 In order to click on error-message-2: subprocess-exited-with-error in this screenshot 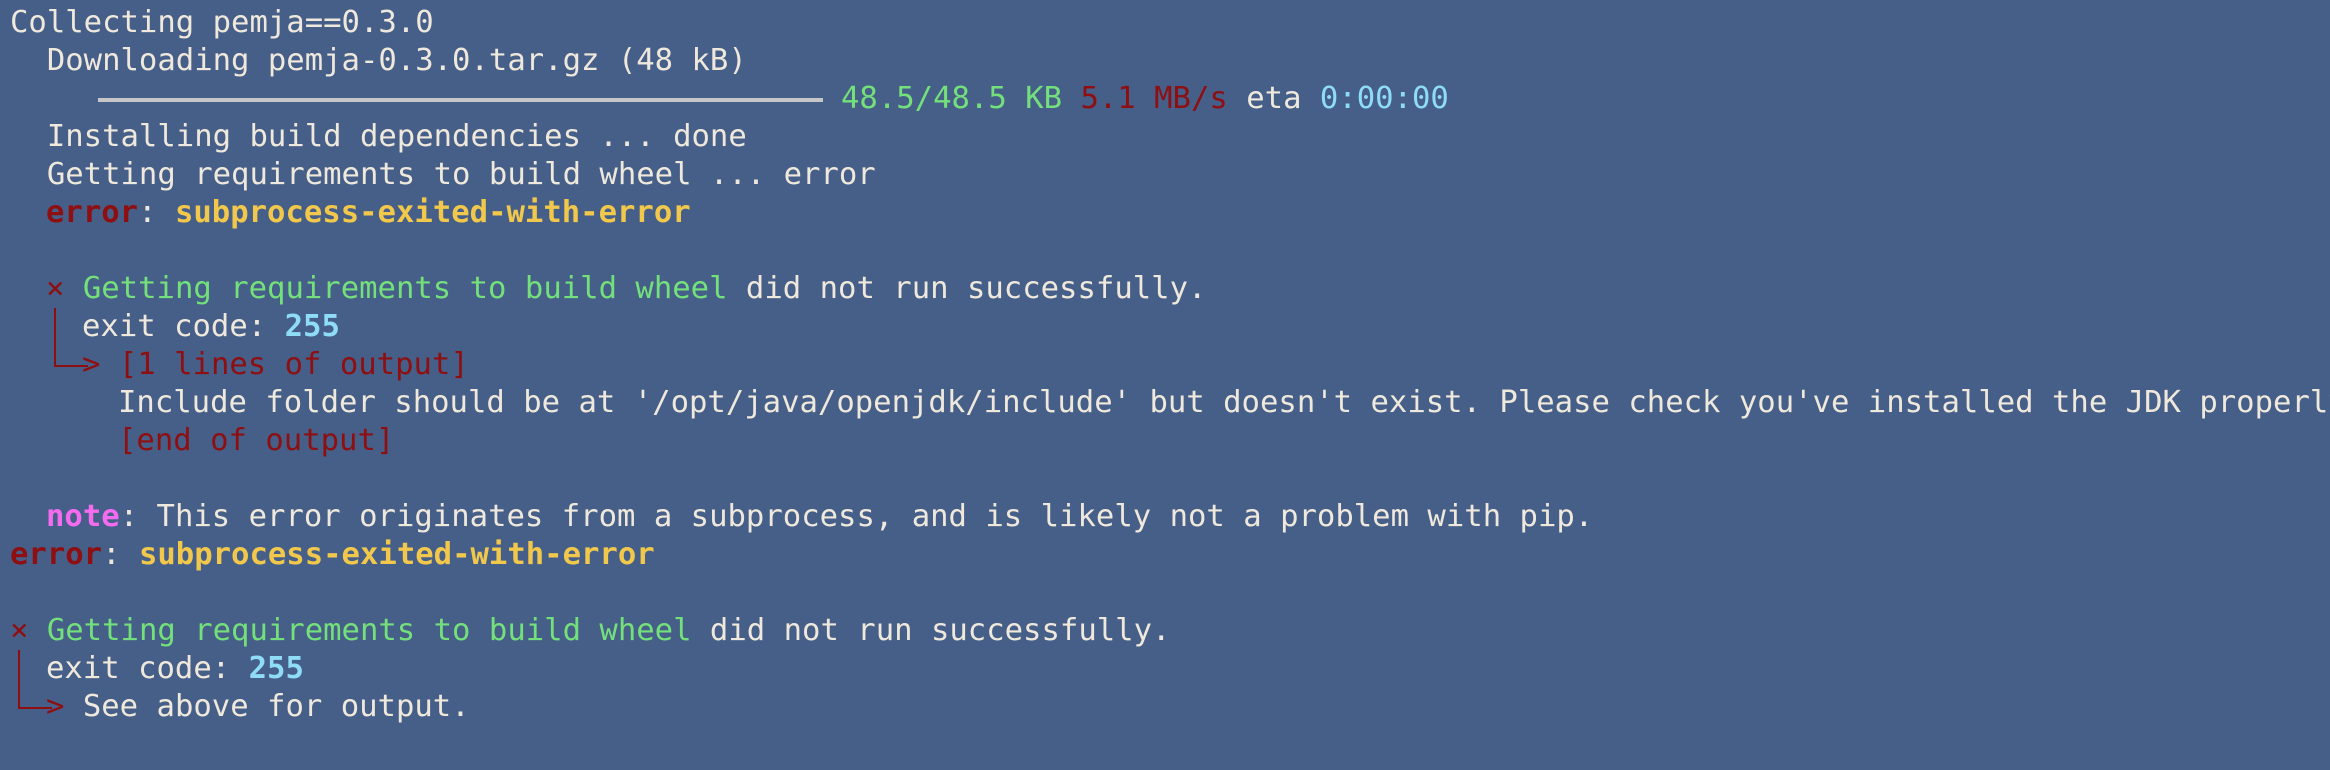, I will do `click(396, 554)`.